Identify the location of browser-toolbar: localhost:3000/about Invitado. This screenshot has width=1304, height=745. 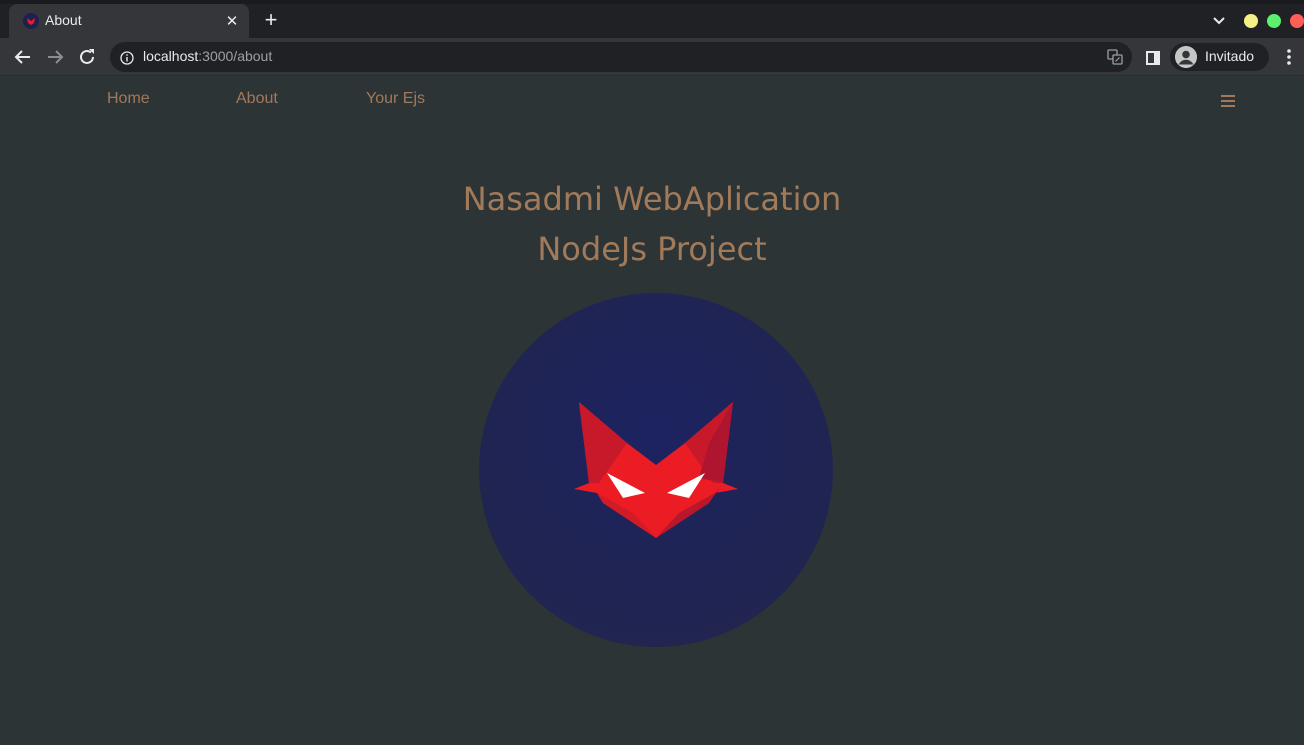
(652, 57).